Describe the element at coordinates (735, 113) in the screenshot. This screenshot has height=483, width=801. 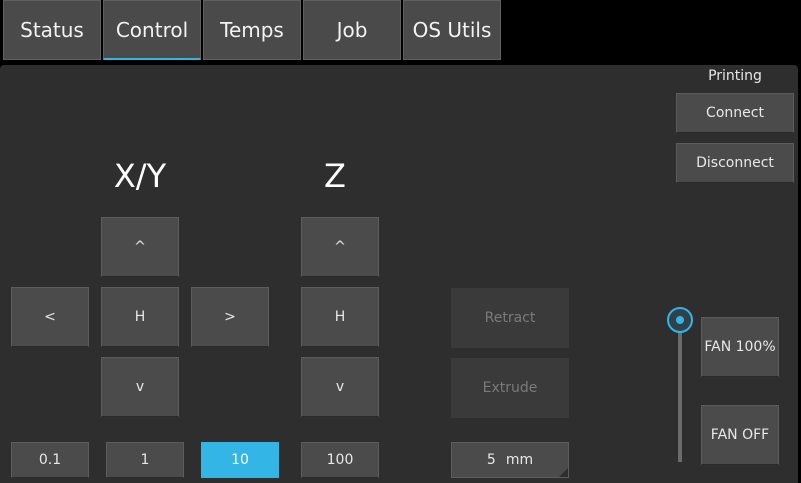
I see `connect-button: Connect` at that location.